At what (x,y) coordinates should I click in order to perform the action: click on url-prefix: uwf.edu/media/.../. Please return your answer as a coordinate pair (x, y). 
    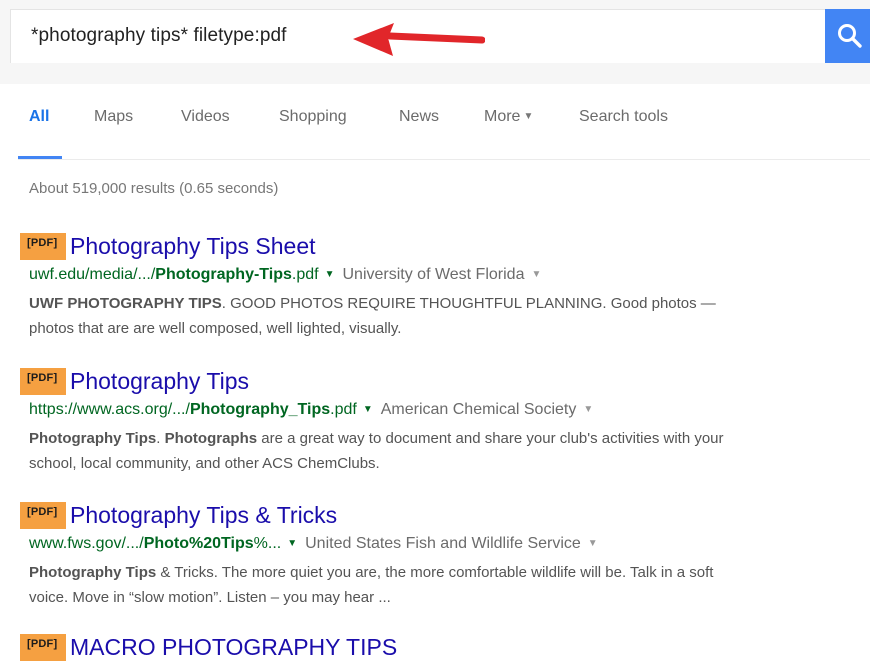
    Looking at the image, I should click on (92, 274).